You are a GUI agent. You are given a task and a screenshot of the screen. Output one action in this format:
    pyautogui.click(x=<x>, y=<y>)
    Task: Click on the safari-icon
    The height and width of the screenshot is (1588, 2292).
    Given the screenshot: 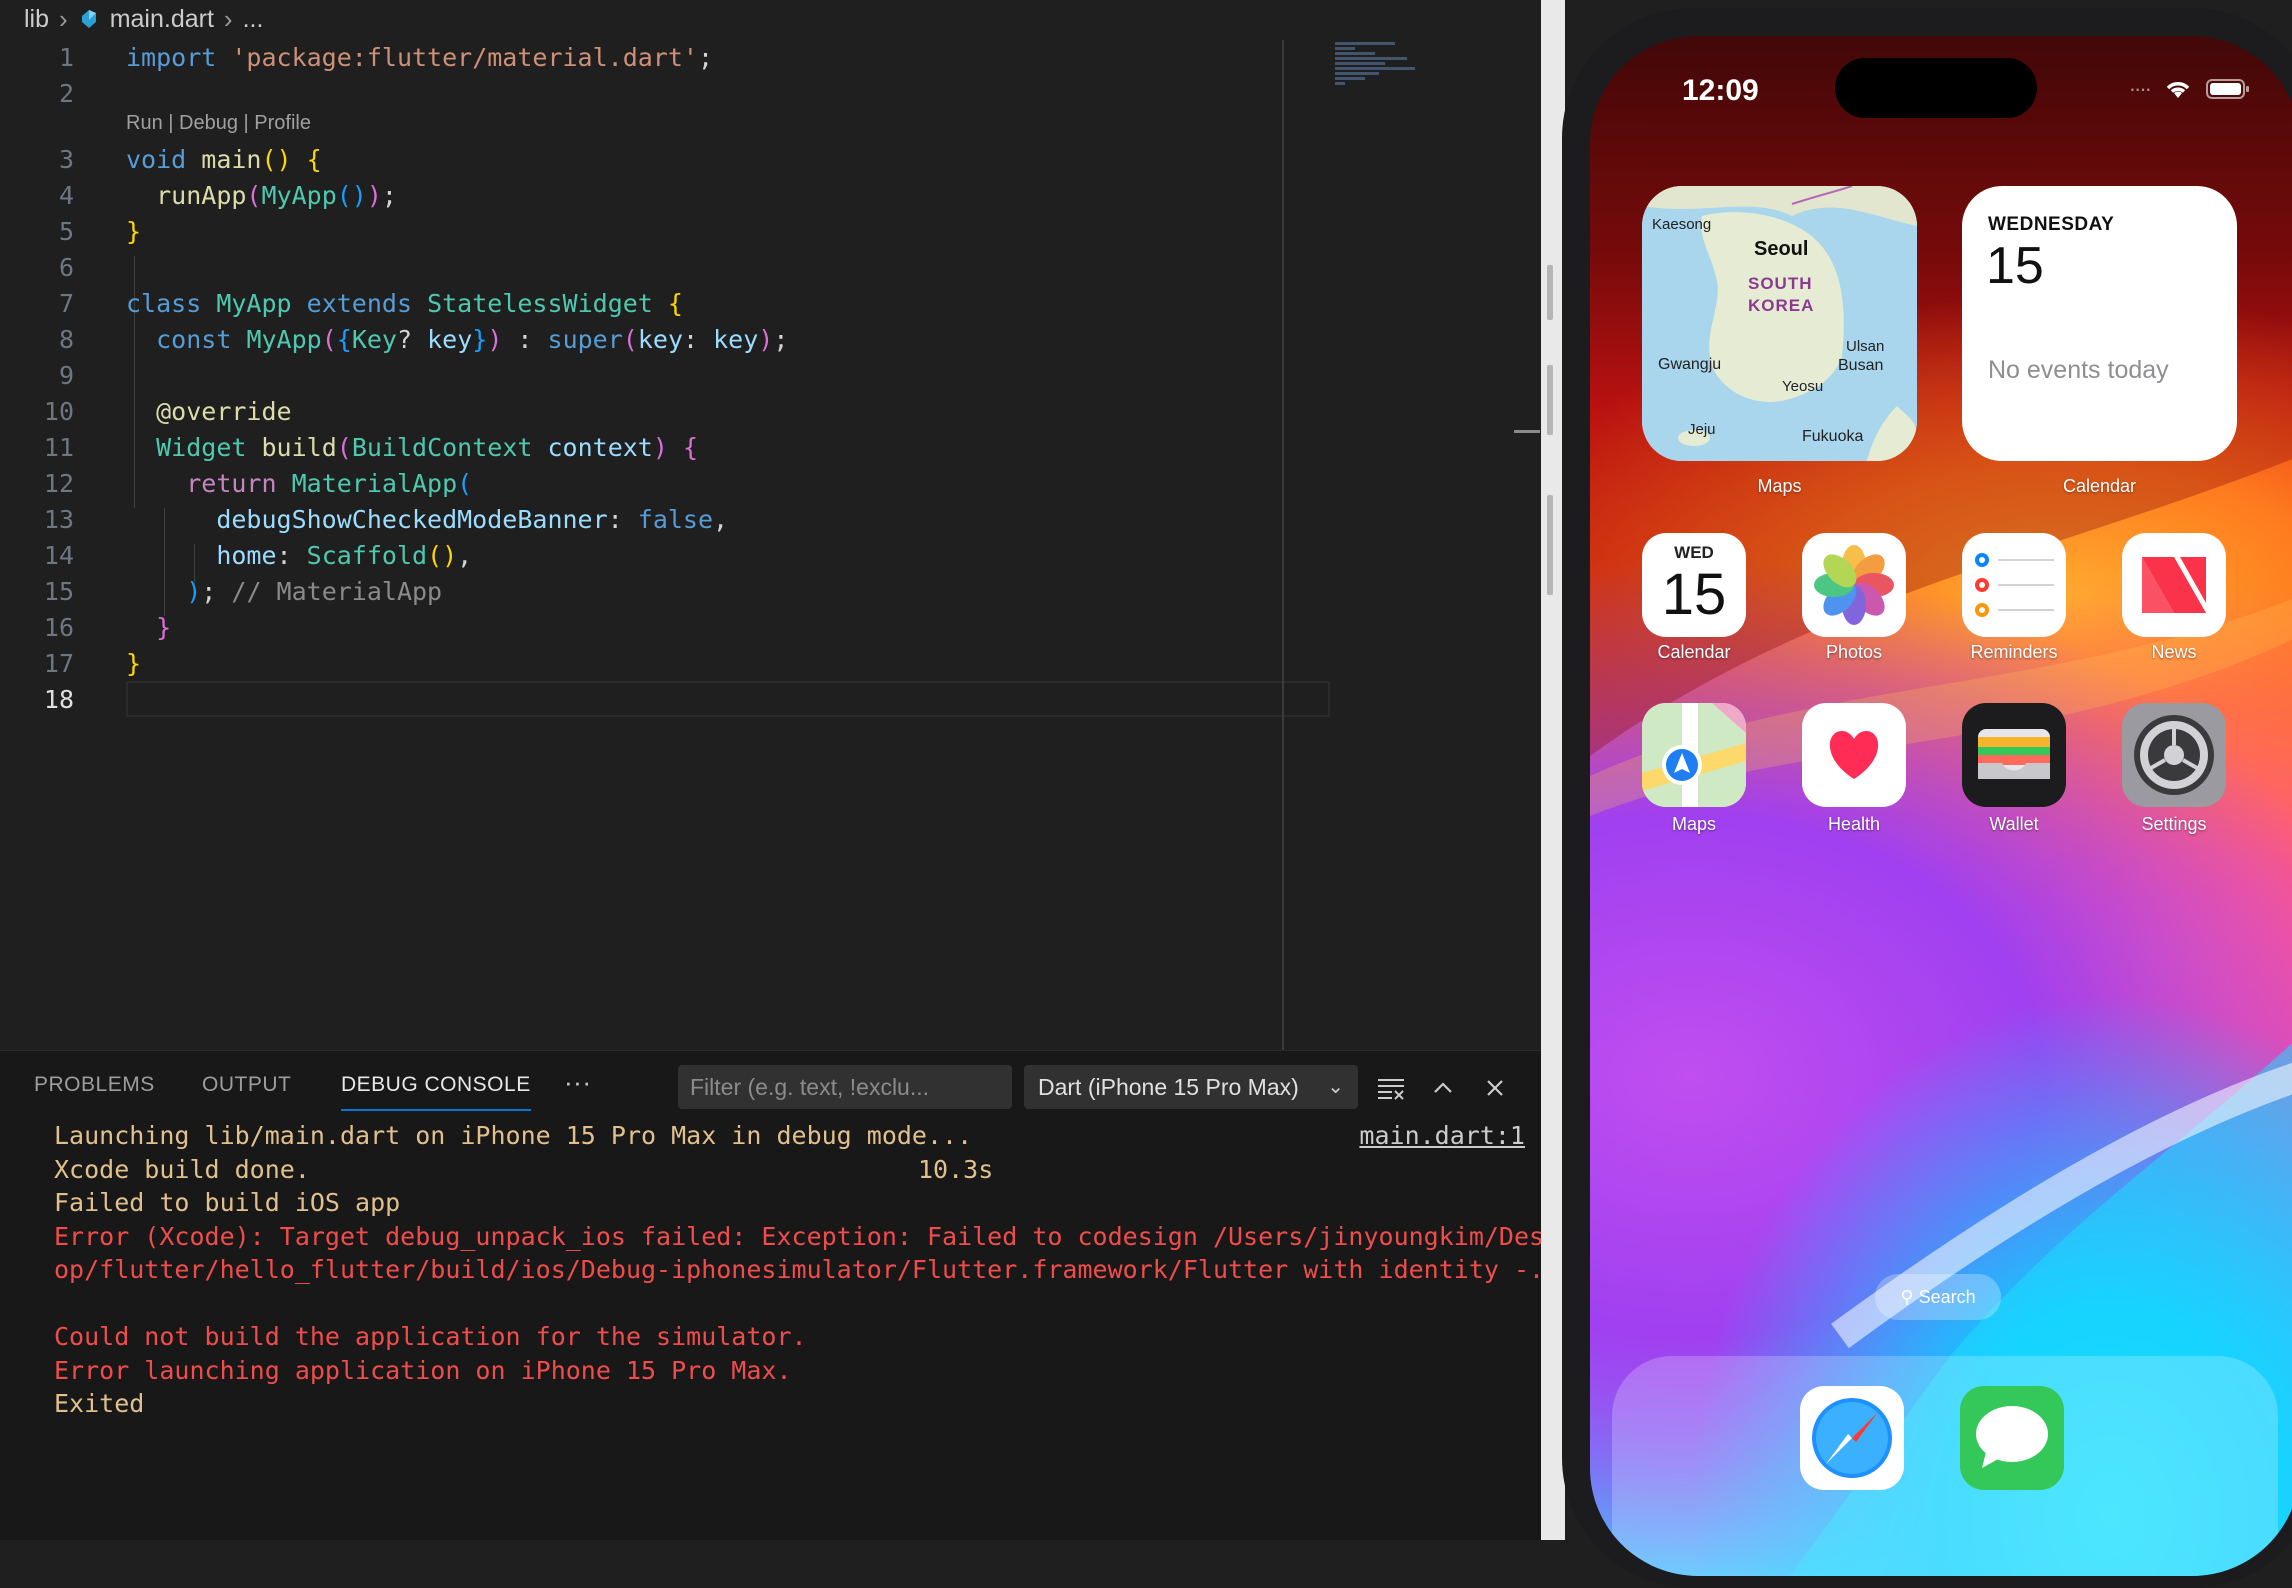 What is the action you would take?
    pyautogui.click(x=1852, y=1438)
    